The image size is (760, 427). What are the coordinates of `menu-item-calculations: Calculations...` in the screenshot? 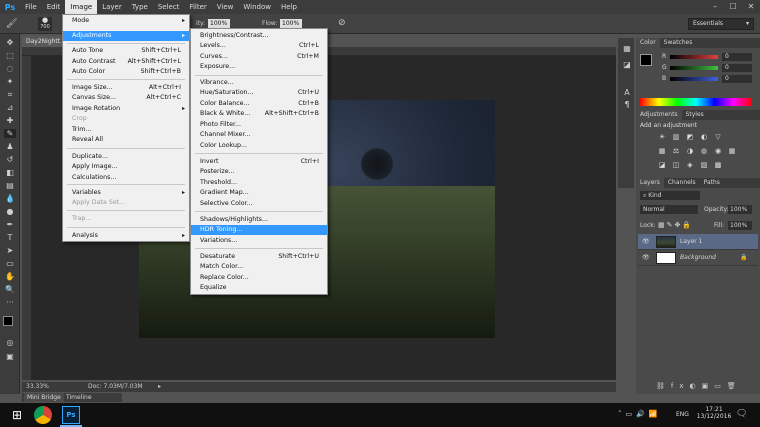 It's located at (126, 178).